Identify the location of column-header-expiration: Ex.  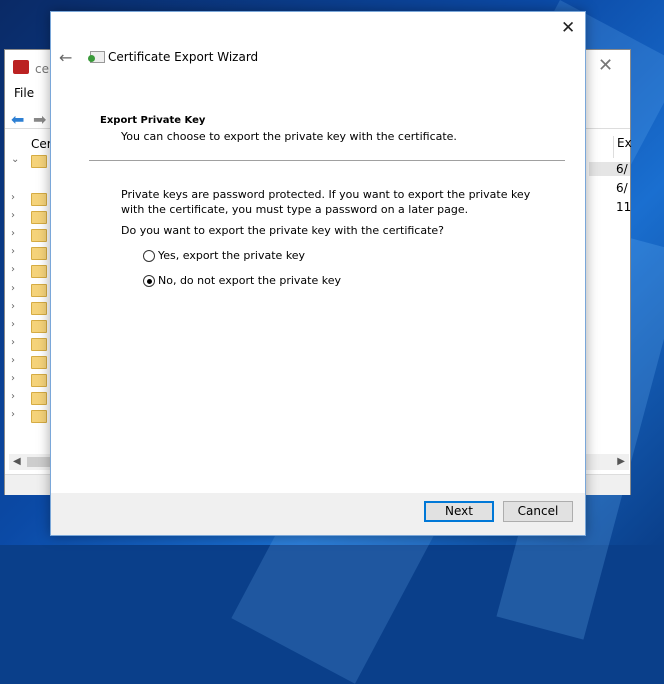
(622, 147).